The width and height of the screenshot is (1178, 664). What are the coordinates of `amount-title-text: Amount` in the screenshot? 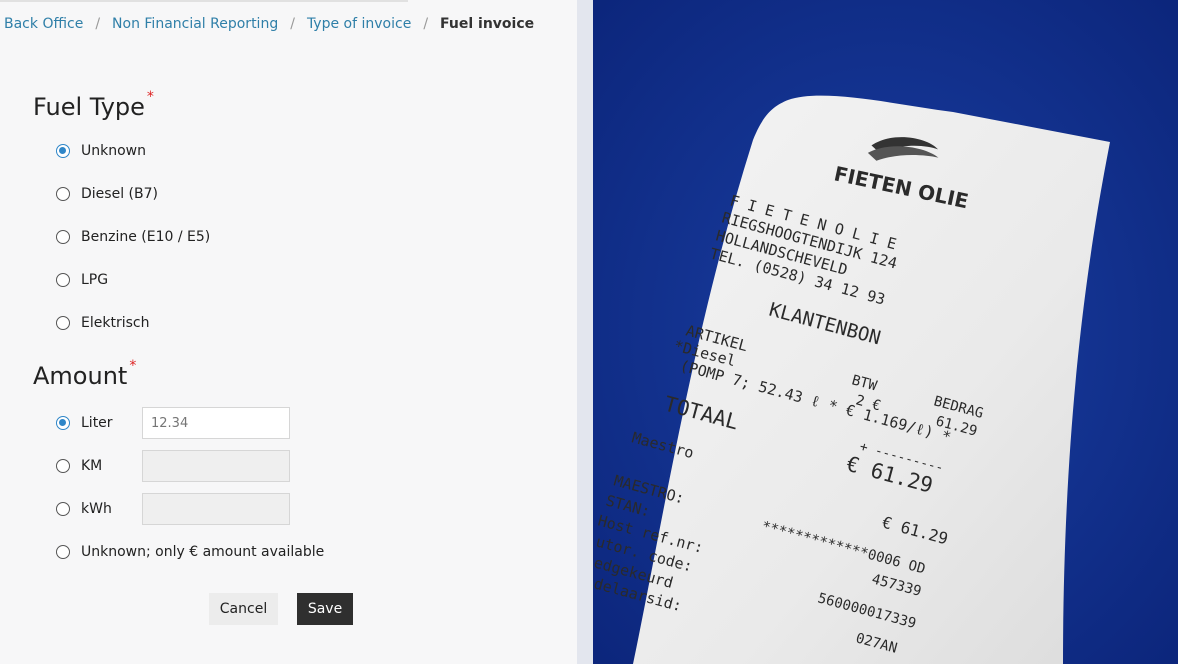 It's located at (80, 376).